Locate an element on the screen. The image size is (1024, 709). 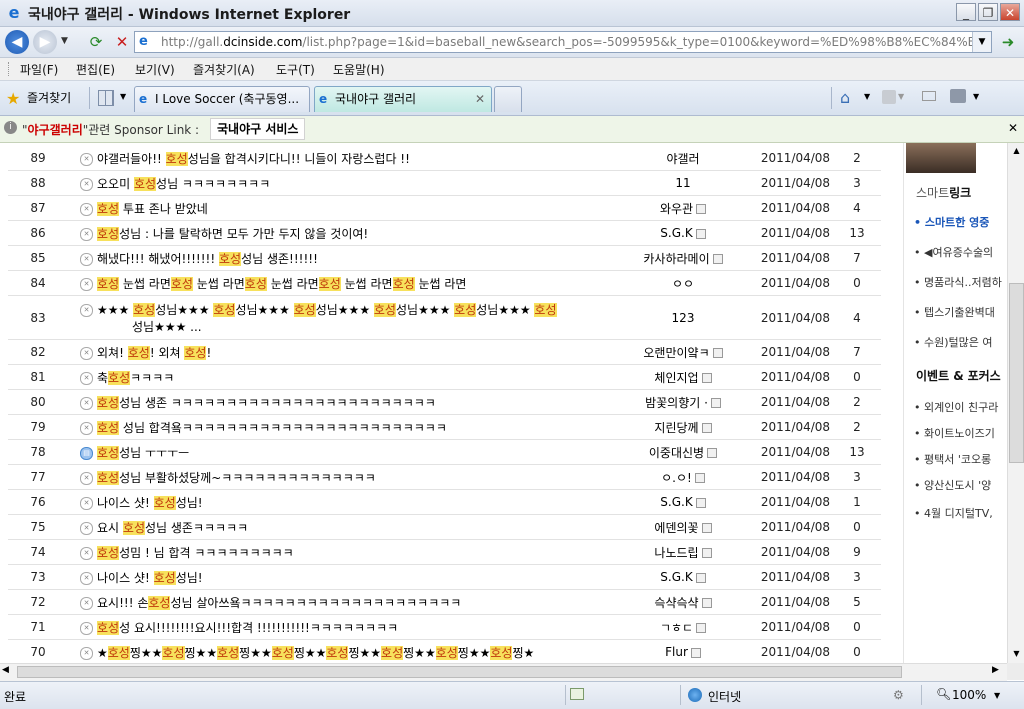
table-row: 82 ✕ 외쳐! 호성! 외쳐 호성! 오랜만이얔ㅋ 2011/04/08 7 is located at coordinates (444, 352).